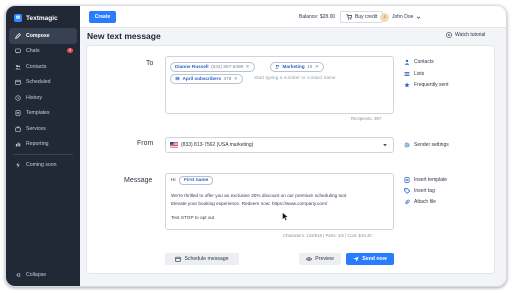 The image size is (512, 293). I want to click on contacts-icon, so click(18, 67).